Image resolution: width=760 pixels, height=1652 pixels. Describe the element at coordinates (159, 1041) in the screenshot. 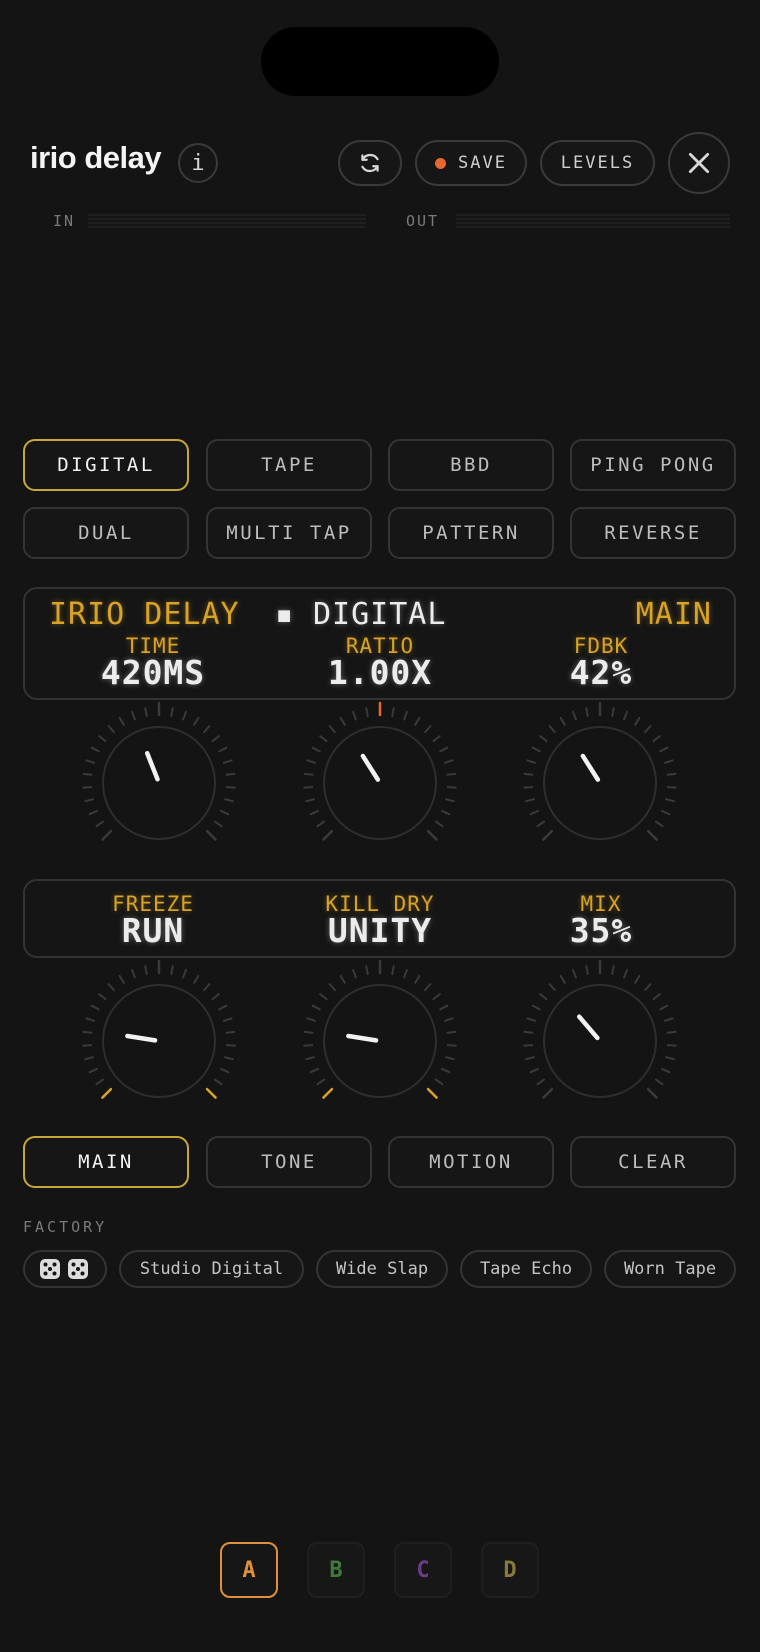

I see `freeze-knob` at that location.